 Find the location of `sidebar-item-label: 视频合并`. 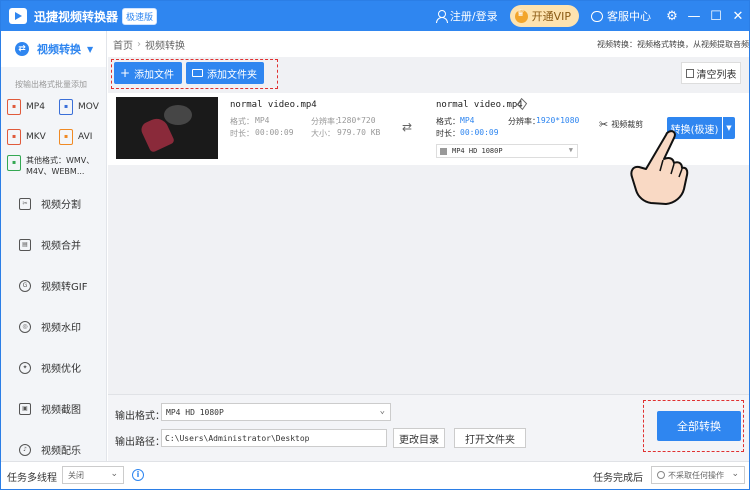

sidebar-item-label: 视频合并 is located at coordinates (61, 246).